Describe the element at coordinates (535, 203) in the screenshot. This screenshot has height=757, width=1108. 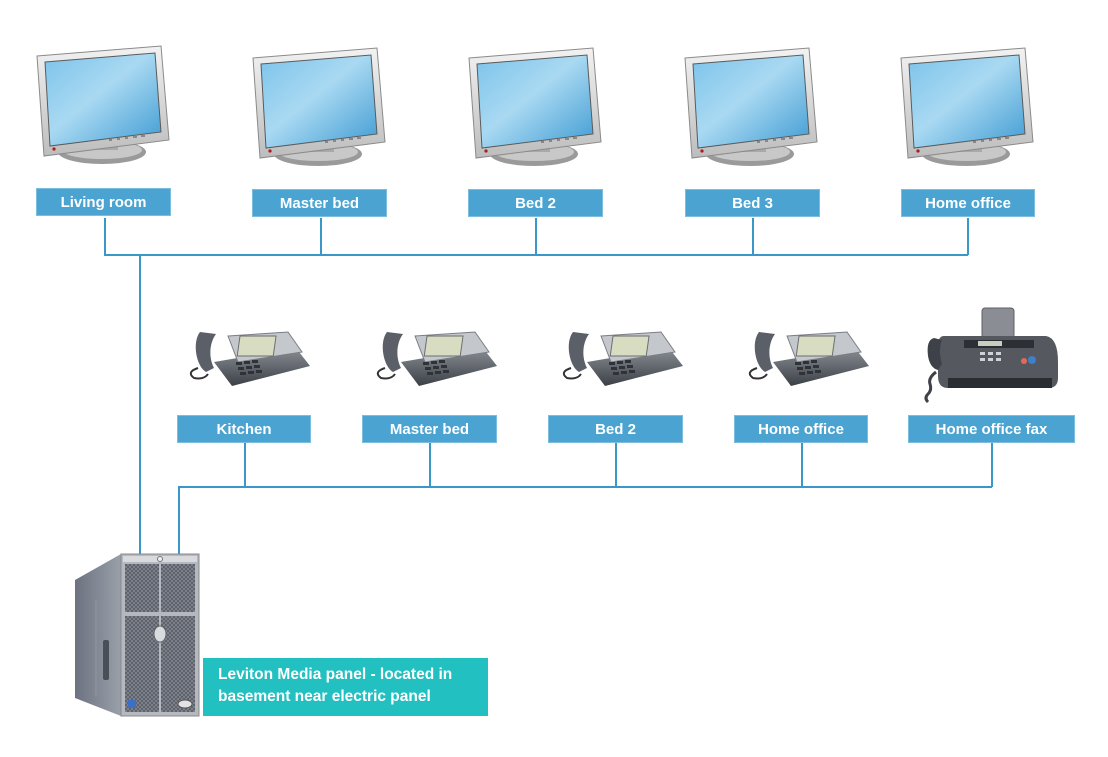
I see `computer-label-bed-2: Bed 2` at that location.